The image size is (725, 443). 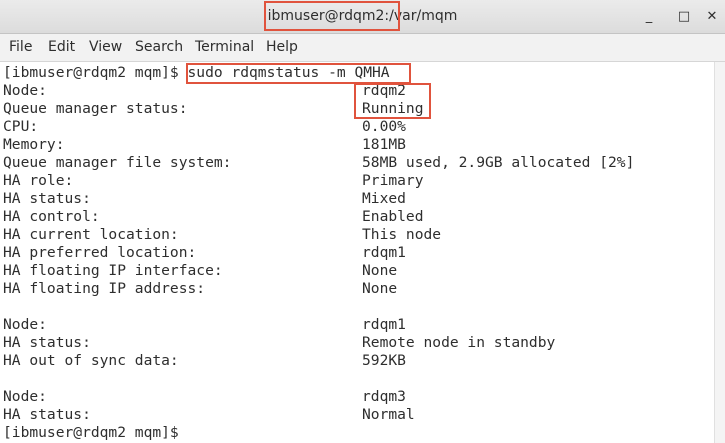 What do you see at coordinates (117, 162) in the screenshot?
I see `status-label: Queue manager file system:` at bounding box center [117, 162].